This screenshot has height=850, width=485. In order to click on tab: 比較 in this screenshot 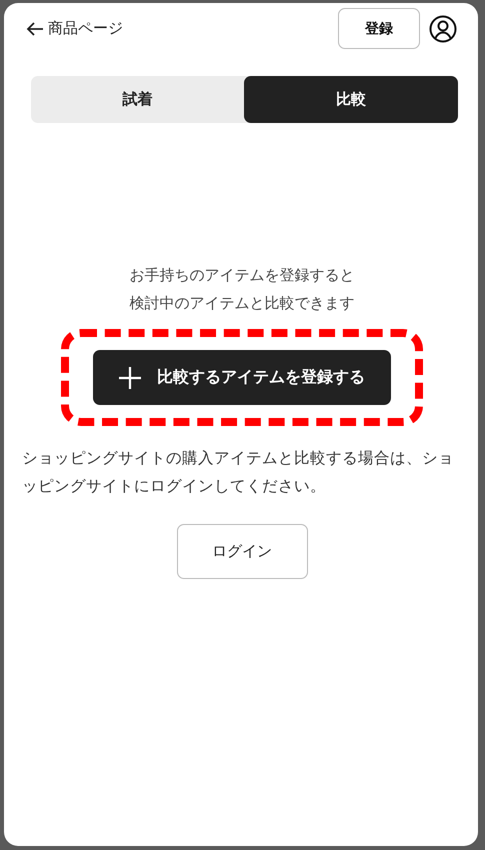, I will do `click(351, 99)`.